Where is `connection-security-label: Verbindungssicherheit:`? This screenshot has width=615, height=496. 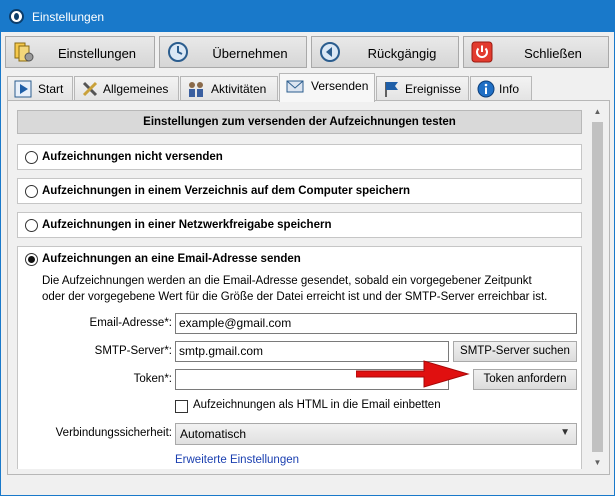
connection-security-label: Verbindungssicherheit: is located at coordinates (113, 433).